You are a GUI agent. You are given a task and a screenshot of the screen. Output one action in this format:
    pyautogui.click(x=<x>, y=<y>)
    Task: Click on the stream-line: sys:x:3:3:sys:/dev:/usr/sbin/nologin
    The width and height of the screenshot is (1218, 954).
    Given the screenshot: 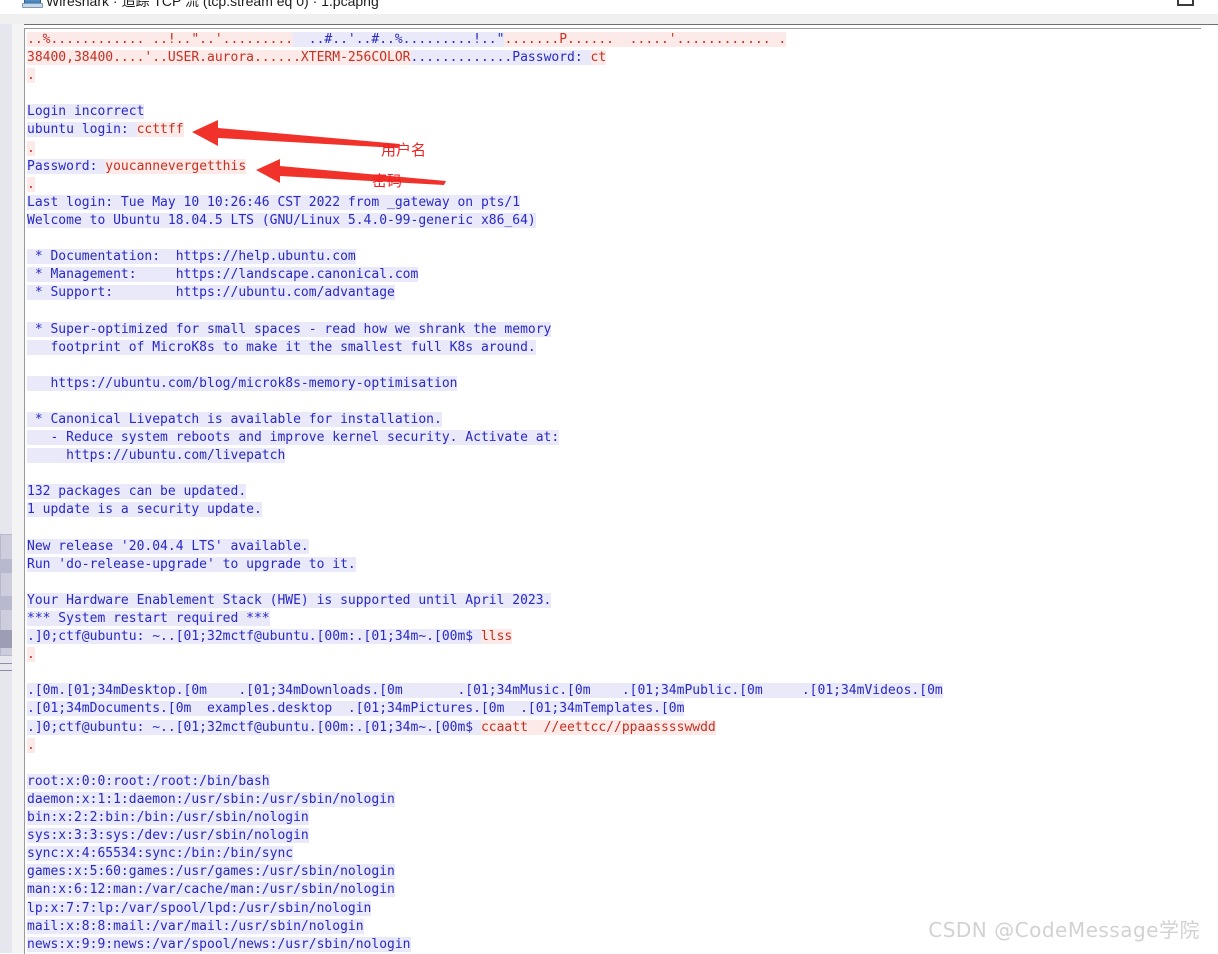 What is the action you would take?
    pyautogui.click(x=614, y=836)
    